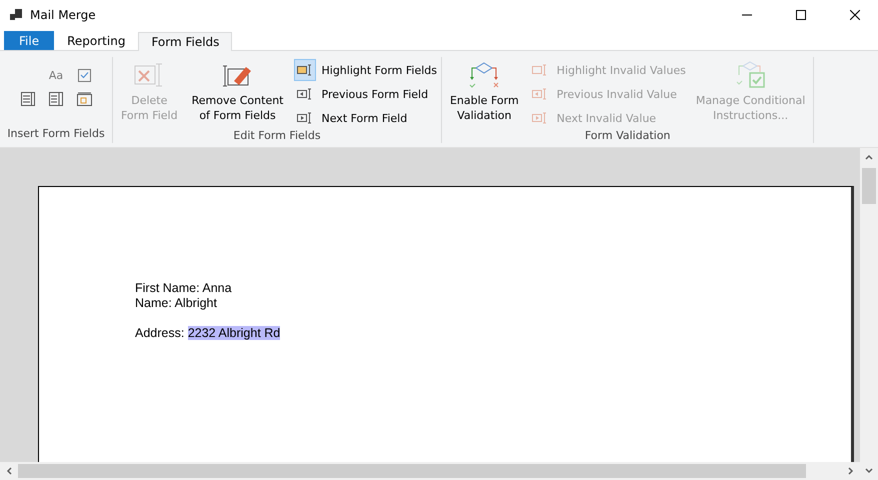 This screenshot has width=878, height=480. Describe the element at coordinates (84, 75) in the screenshot. I see `checkbox-field-icon` at that location.